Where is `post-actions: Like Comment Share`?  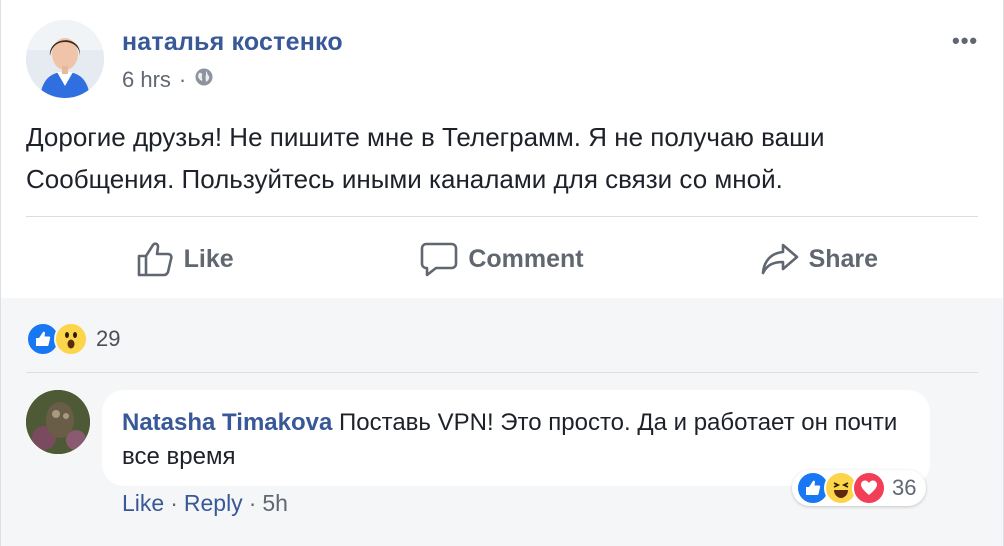
post-actions: Like Comment Share is located at coordinates (502, 259).